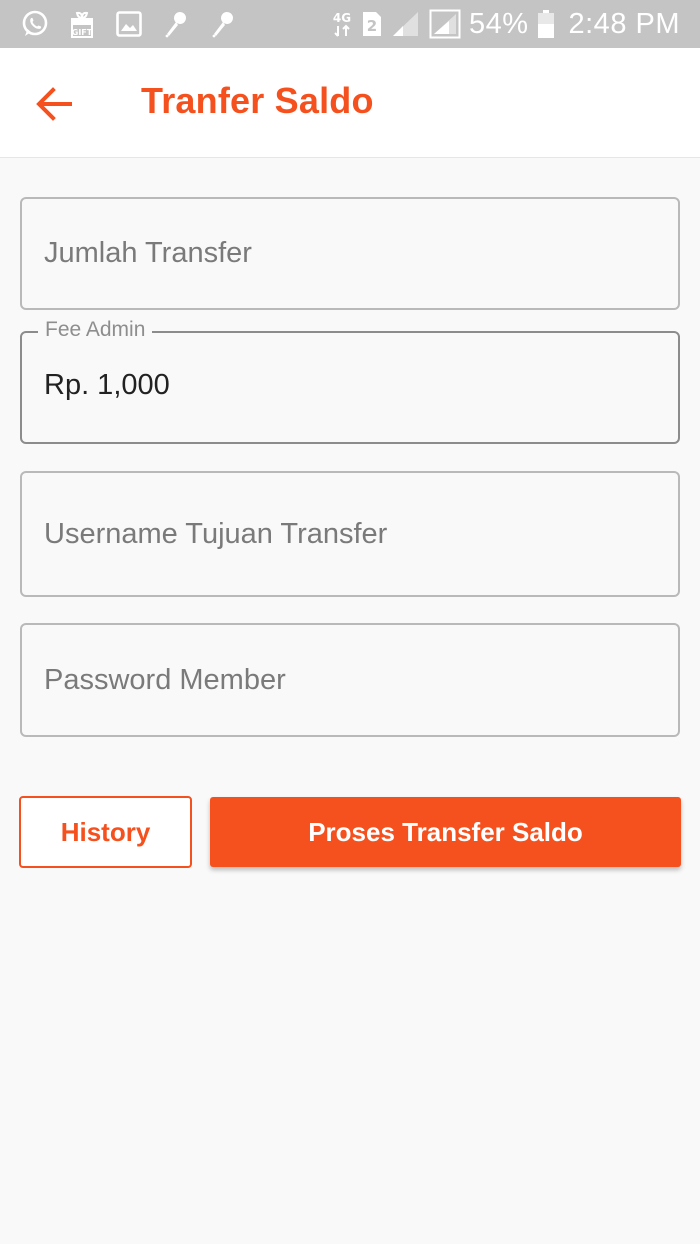  Describe the element at coordinates (546, 24) in the screenshot. I see `battery-icon` at that location.